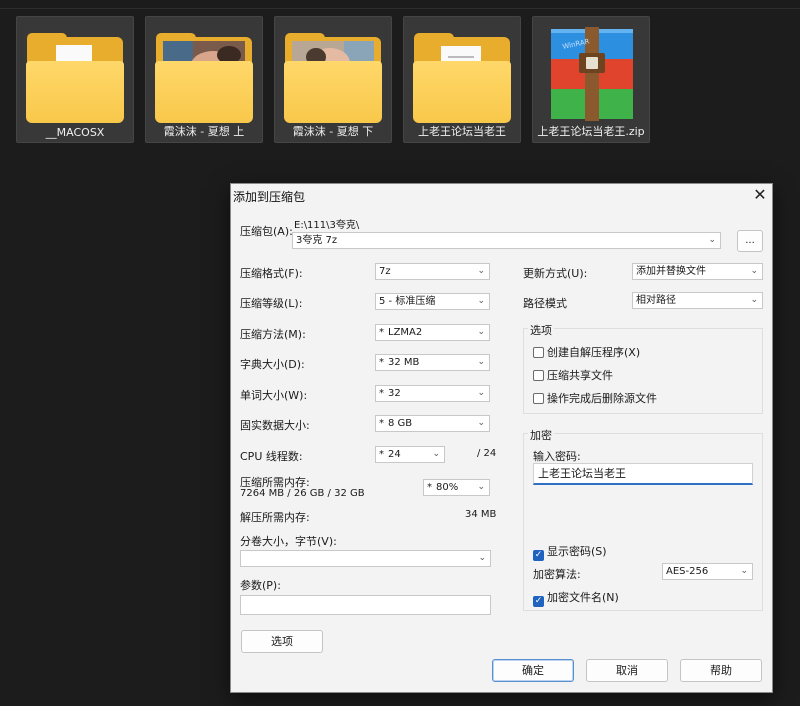 This screenshot has height=706, width=800. What do you see at coordinates (365, 605) in the screenshot?
I see `params-input` at bounding box center [365, 605].